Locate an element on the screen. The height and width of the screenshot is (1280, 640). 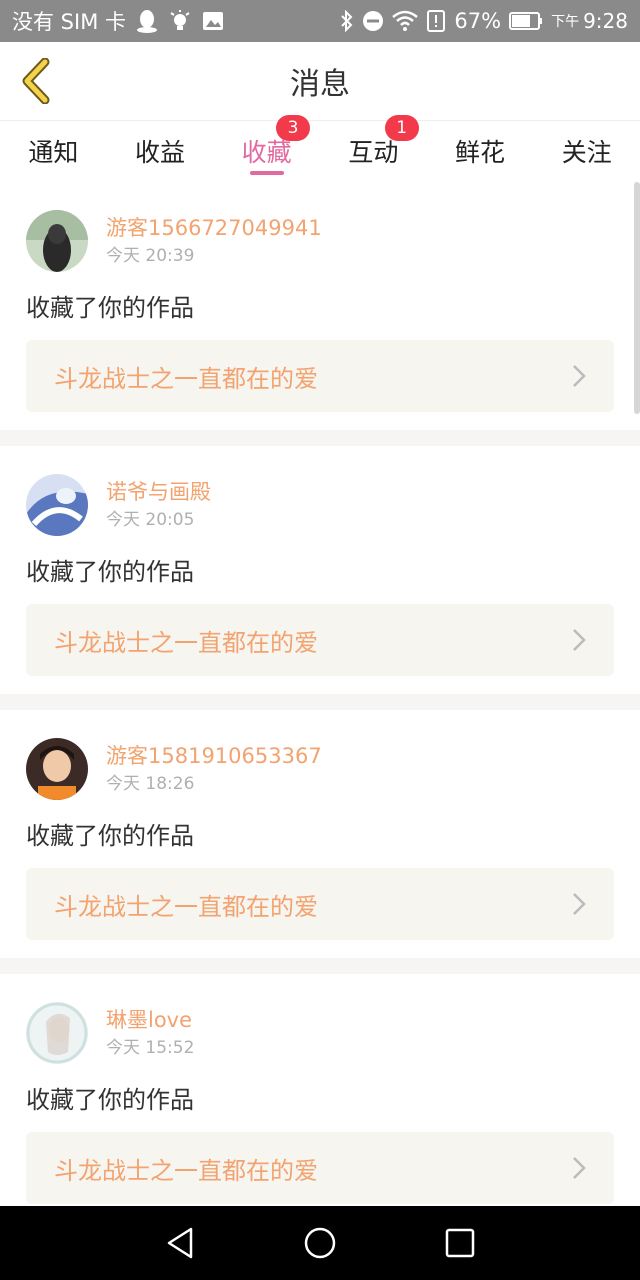
back-triangle-icon is located at coordinates (180, 1243).